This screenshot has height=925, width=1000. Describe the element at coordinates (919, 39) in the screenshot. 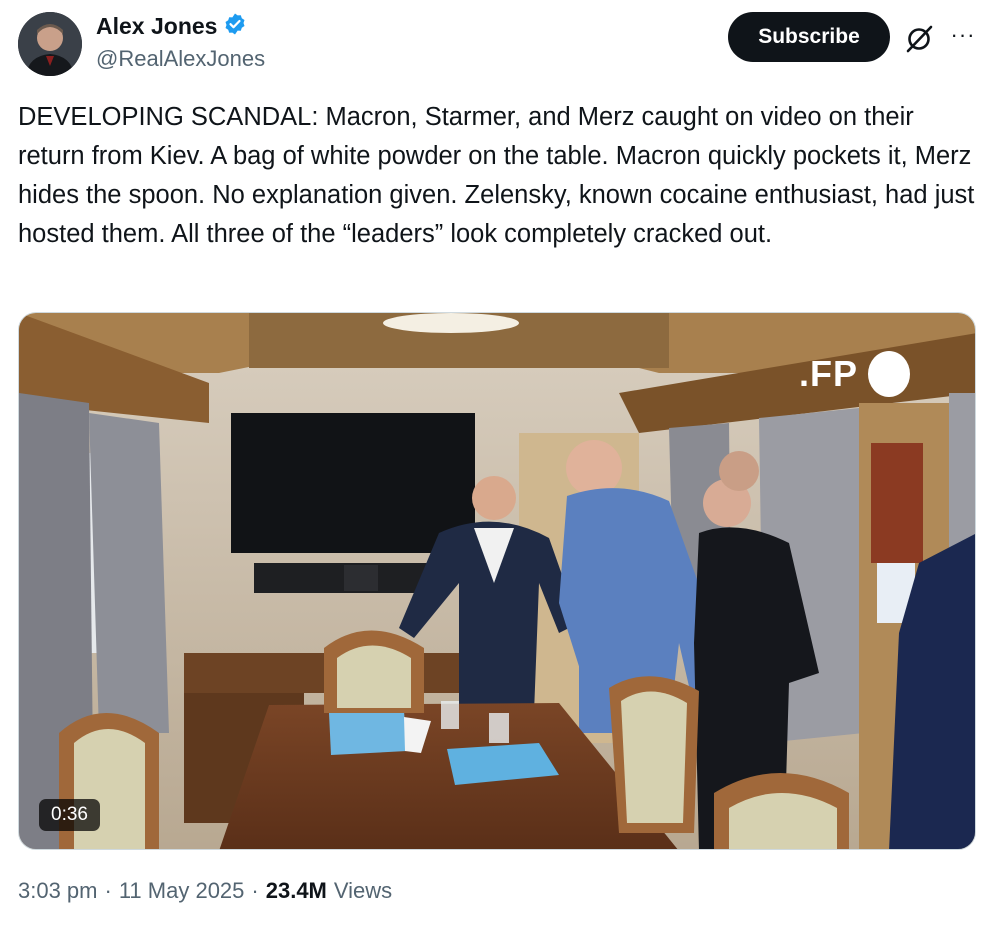

I see `grok-icon` at that location.